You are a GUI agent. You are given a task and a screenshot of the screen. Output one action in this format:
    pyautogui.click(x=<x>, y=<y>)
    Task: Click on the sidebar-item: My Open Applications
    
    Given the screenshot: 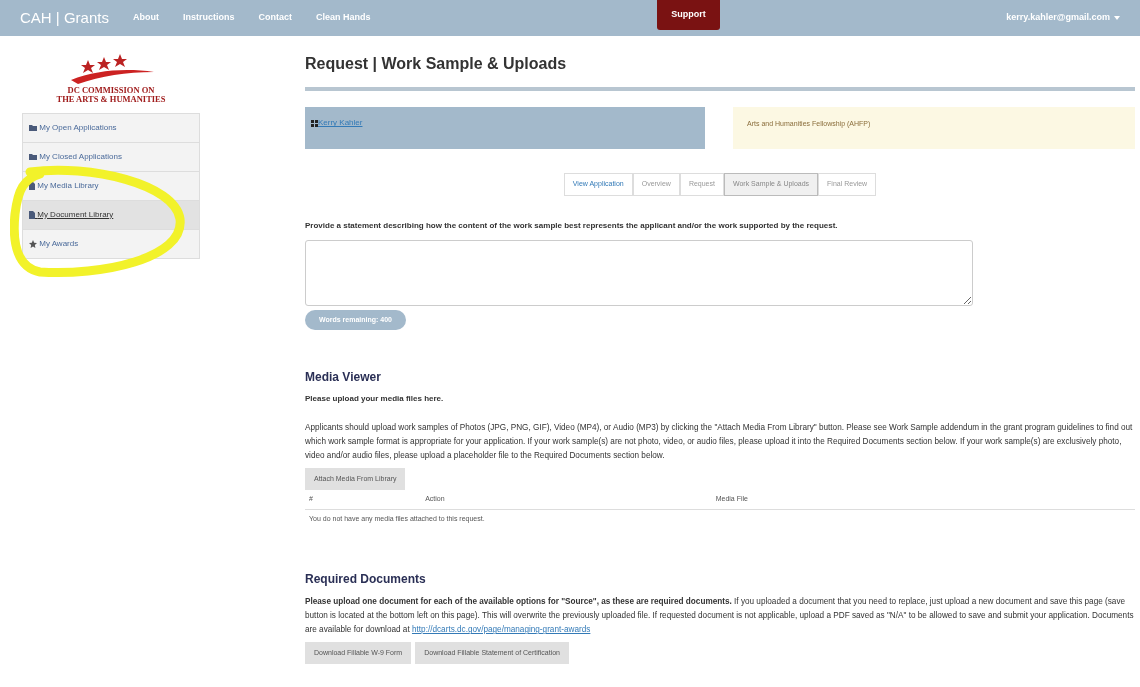 What is the action you would take?
    pyautogui.click(x=111, y=127)
    